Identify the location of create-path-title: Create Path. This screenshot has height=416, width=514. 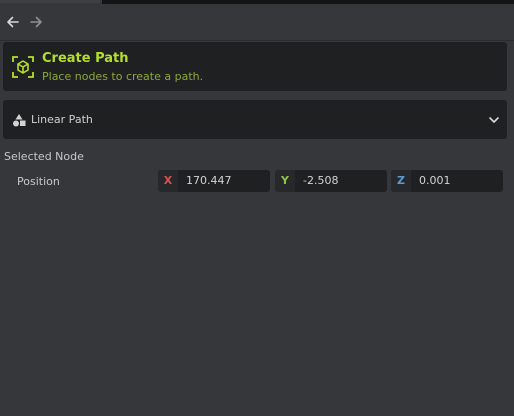
(85, 58).